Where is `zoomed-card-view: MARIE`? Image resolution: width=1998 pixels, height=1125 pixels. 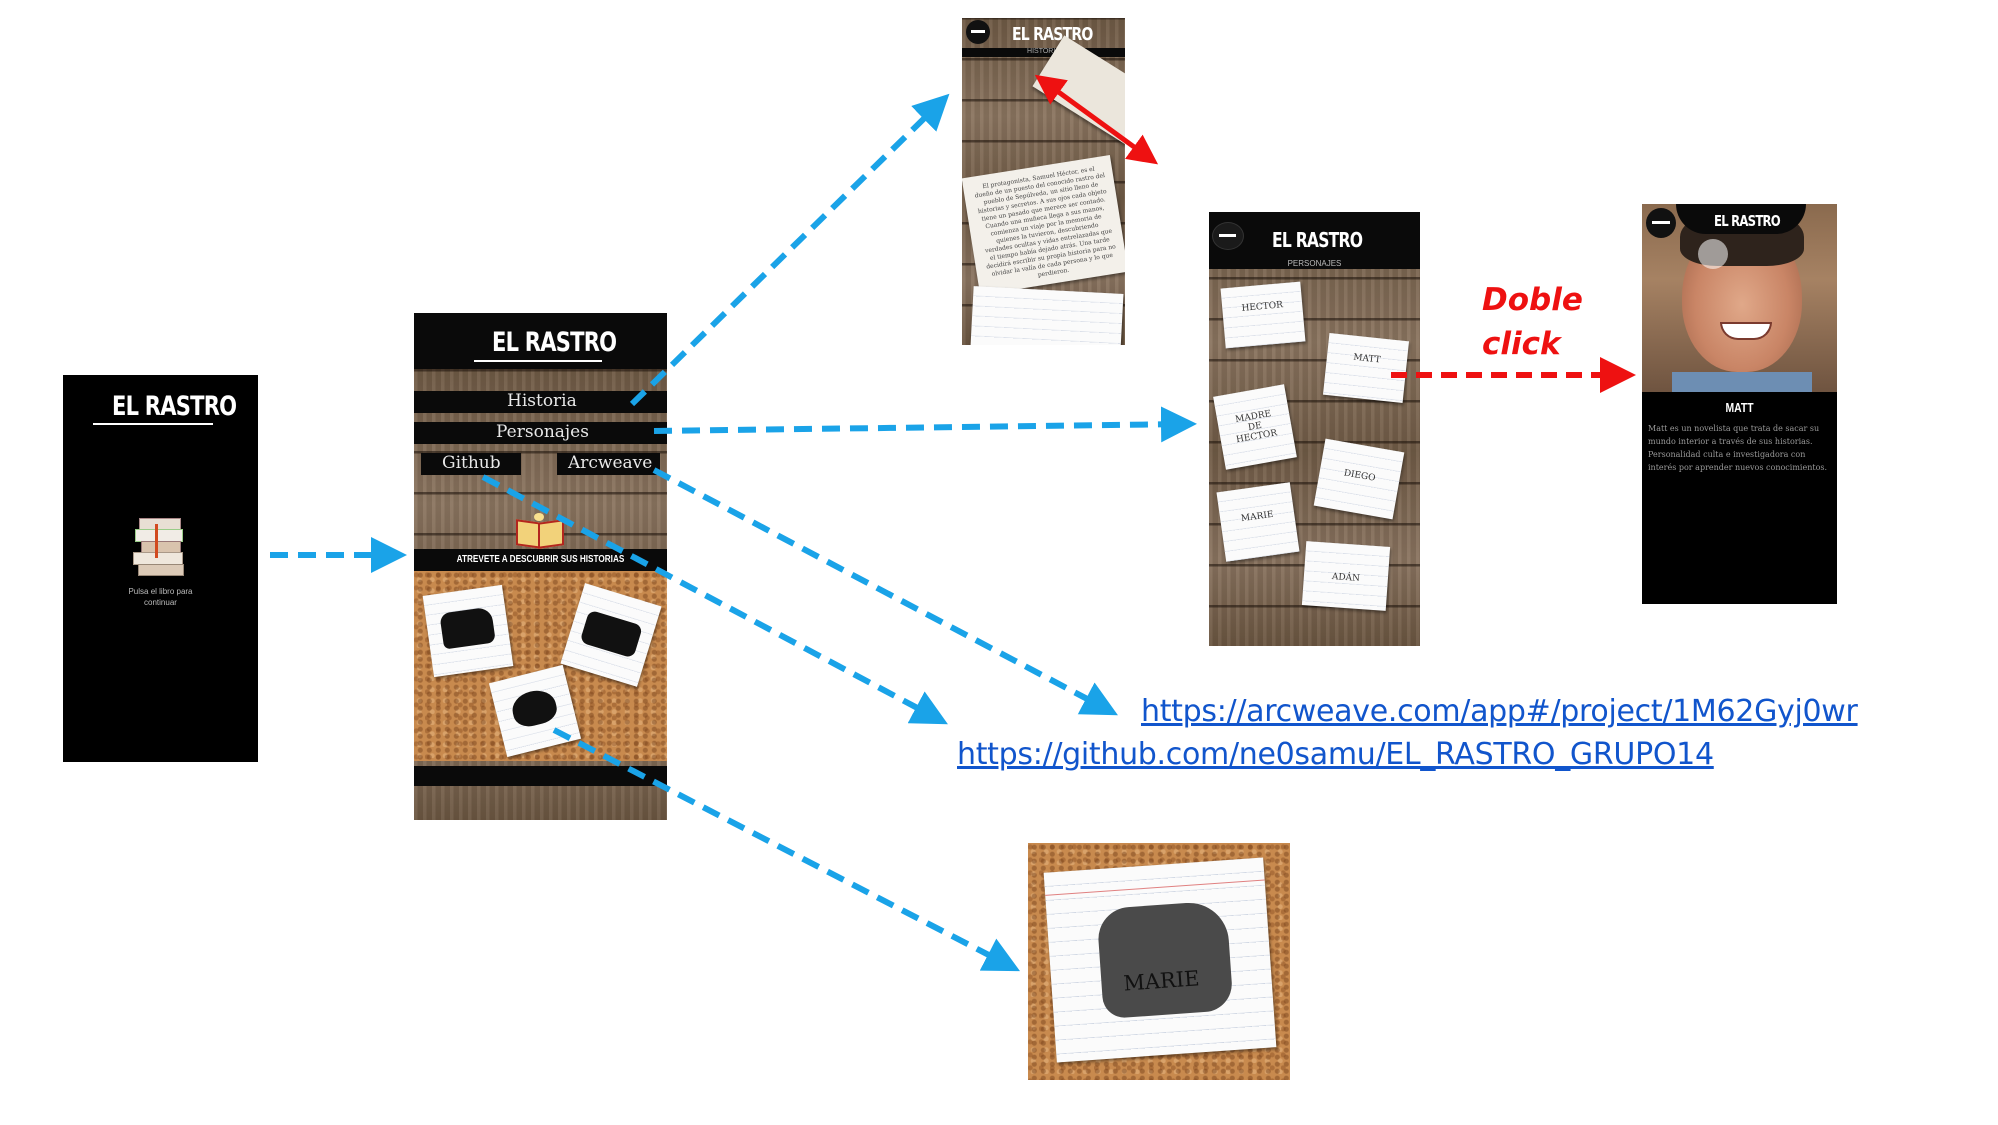
zoomed-card-view: MARIE is located at coordinates (1159, 961).